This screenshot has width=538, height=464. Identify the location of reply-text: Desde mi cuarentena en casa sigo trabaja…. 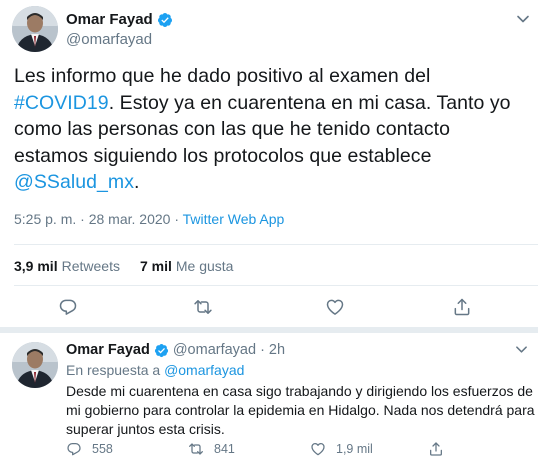
(300, 410).